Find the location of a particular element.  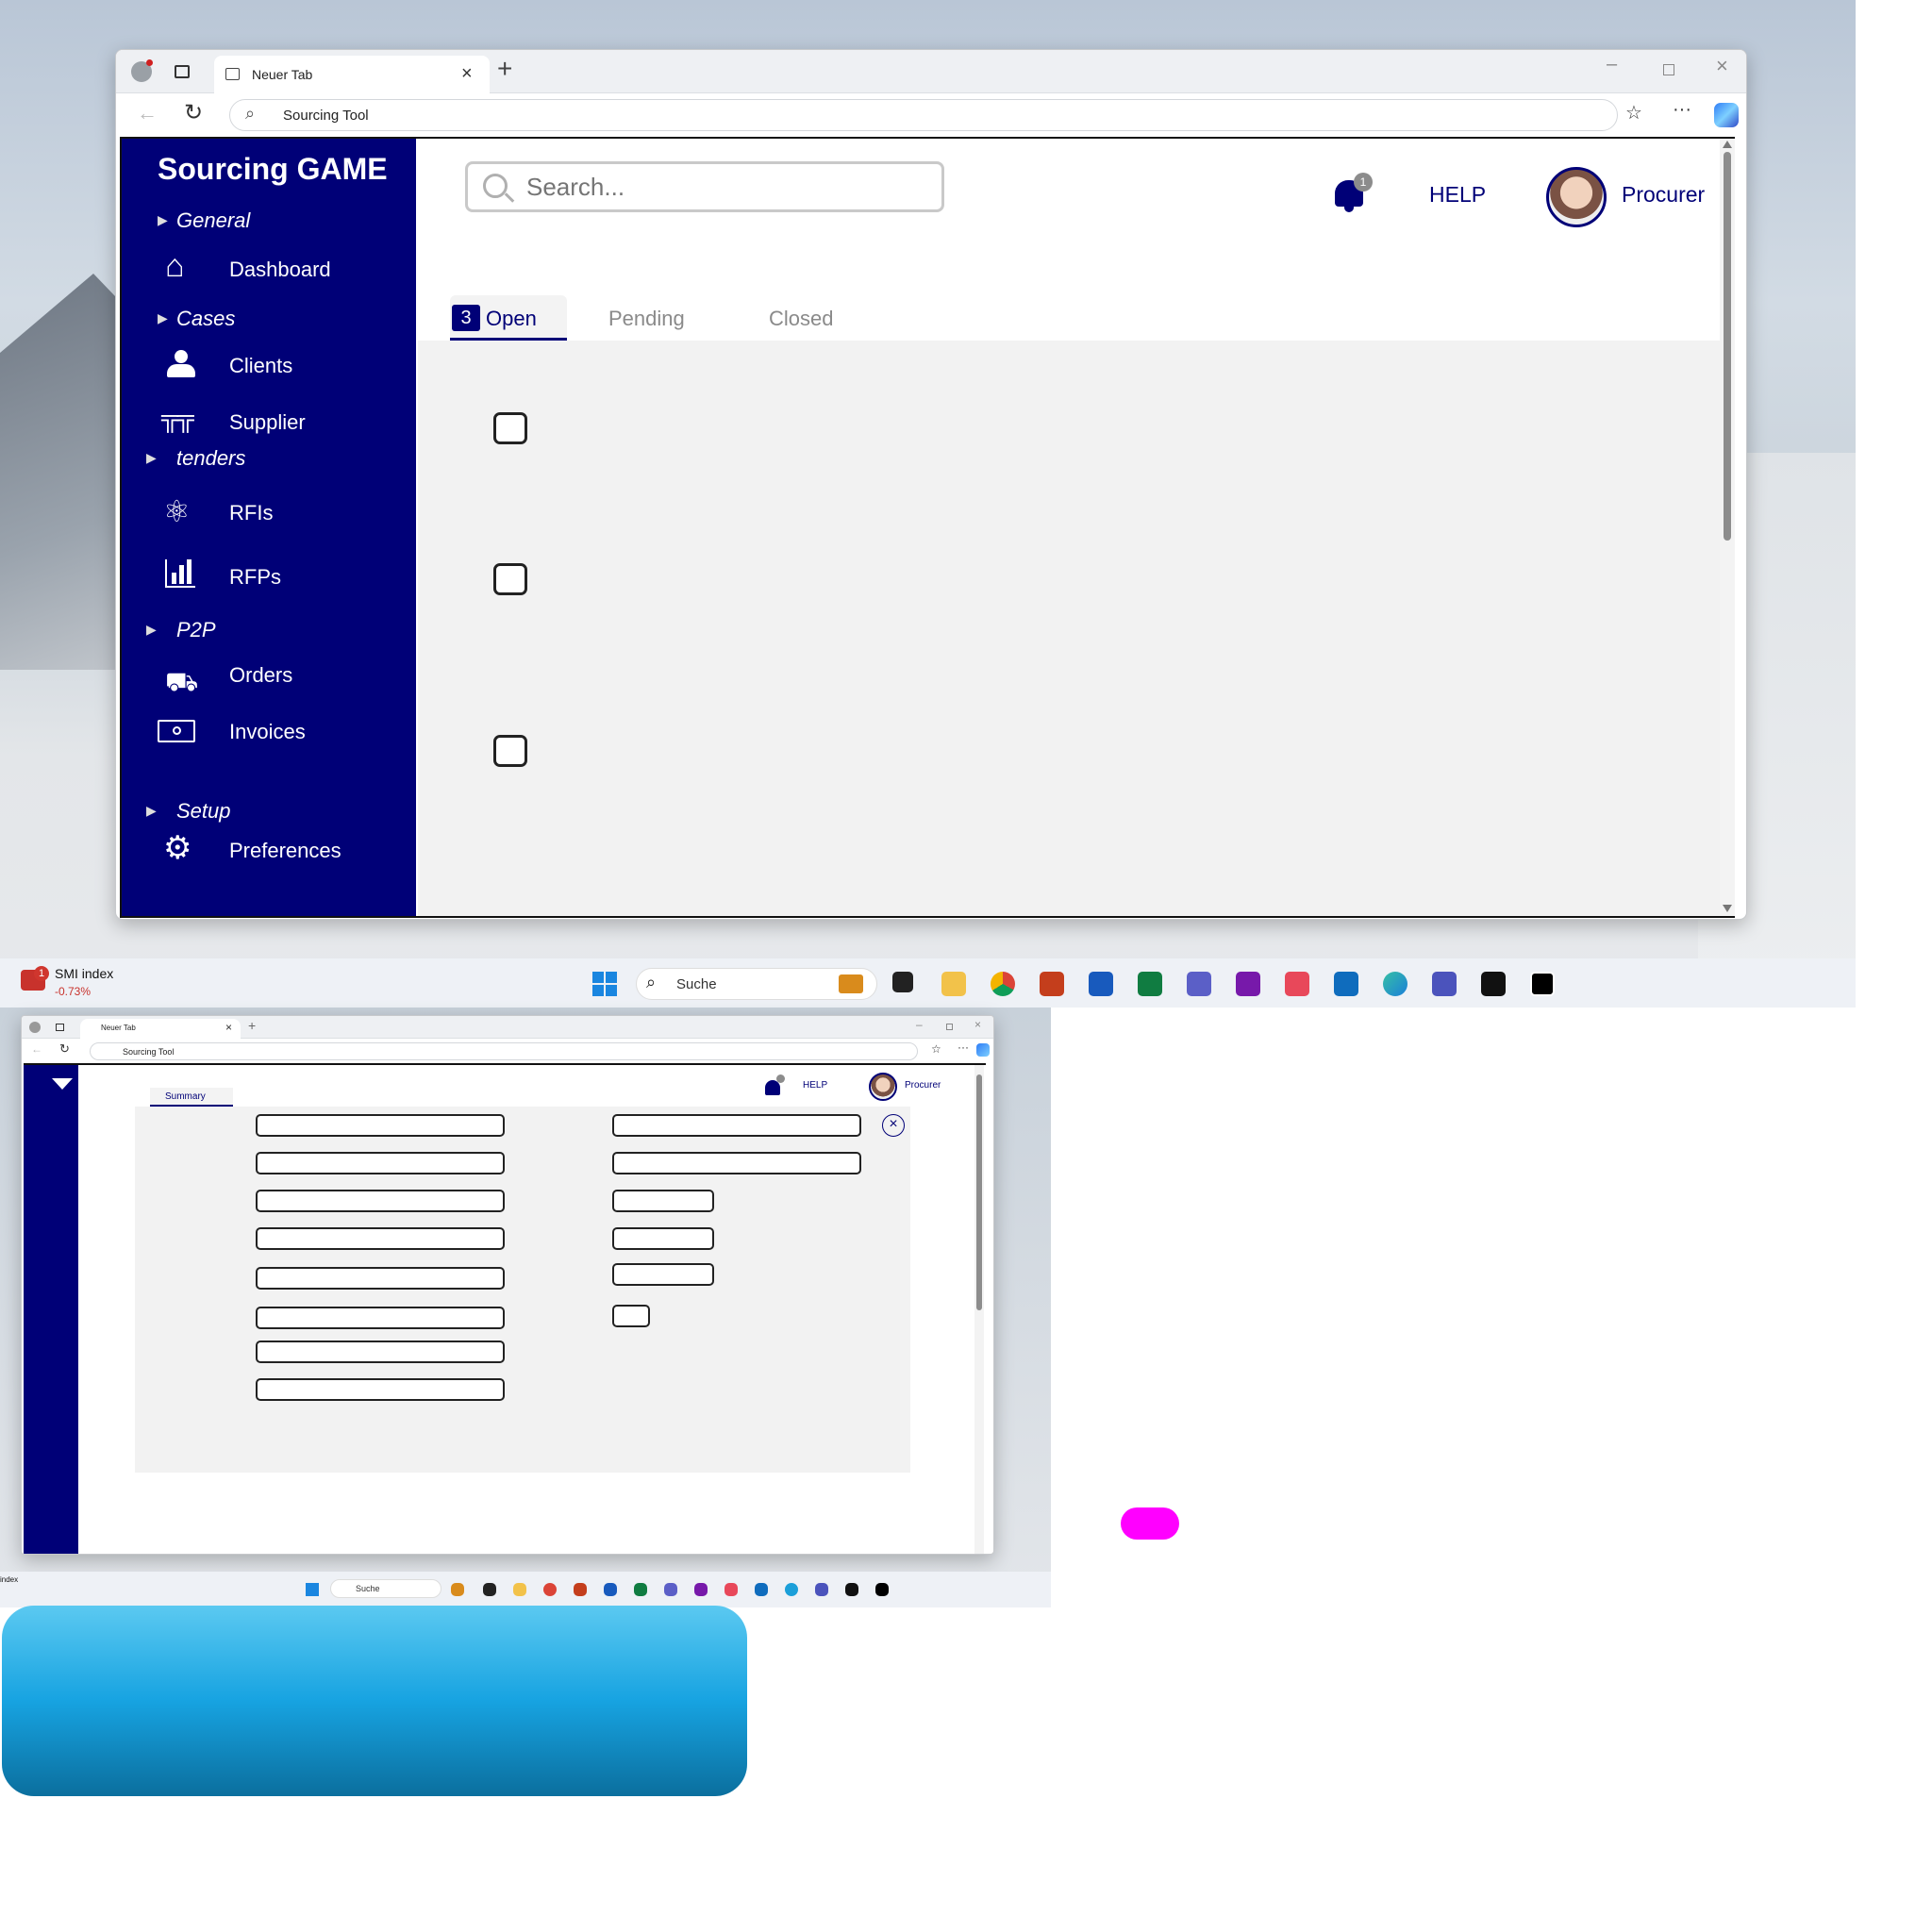

mini-more-icon: ··· is located at coordinates (964, 1047).